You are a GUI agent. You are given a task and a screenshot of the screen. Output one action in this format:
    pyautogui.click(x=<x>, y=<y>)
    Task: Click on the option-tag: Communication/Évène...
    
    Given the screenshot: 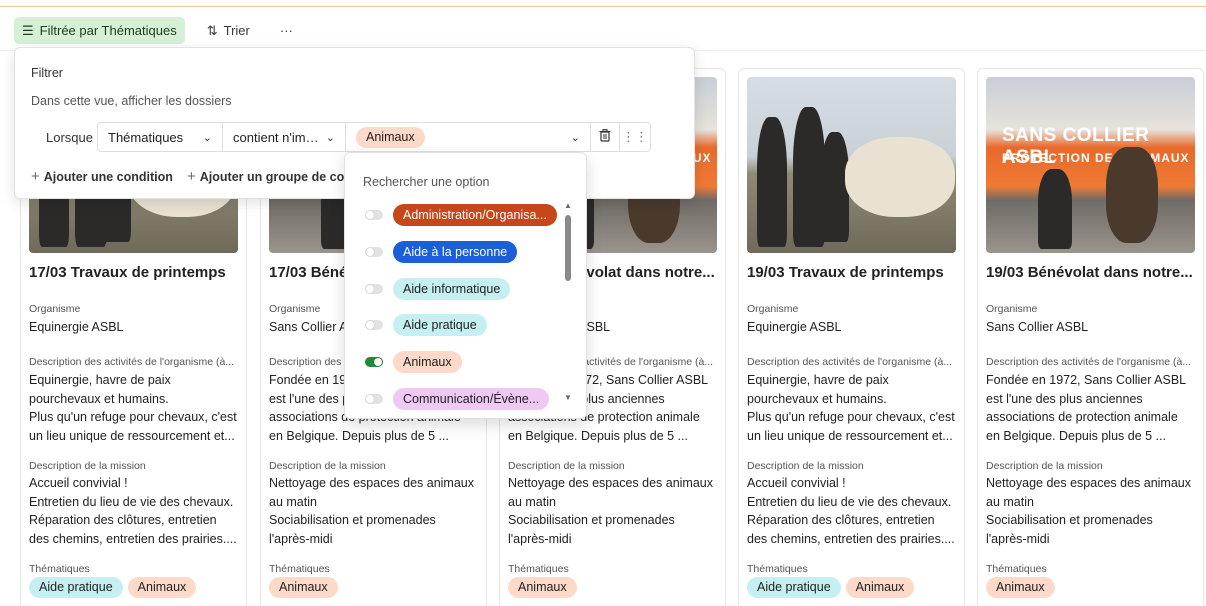 What is the action you would take?
    pyautogui.click(x=471, y=399)
    